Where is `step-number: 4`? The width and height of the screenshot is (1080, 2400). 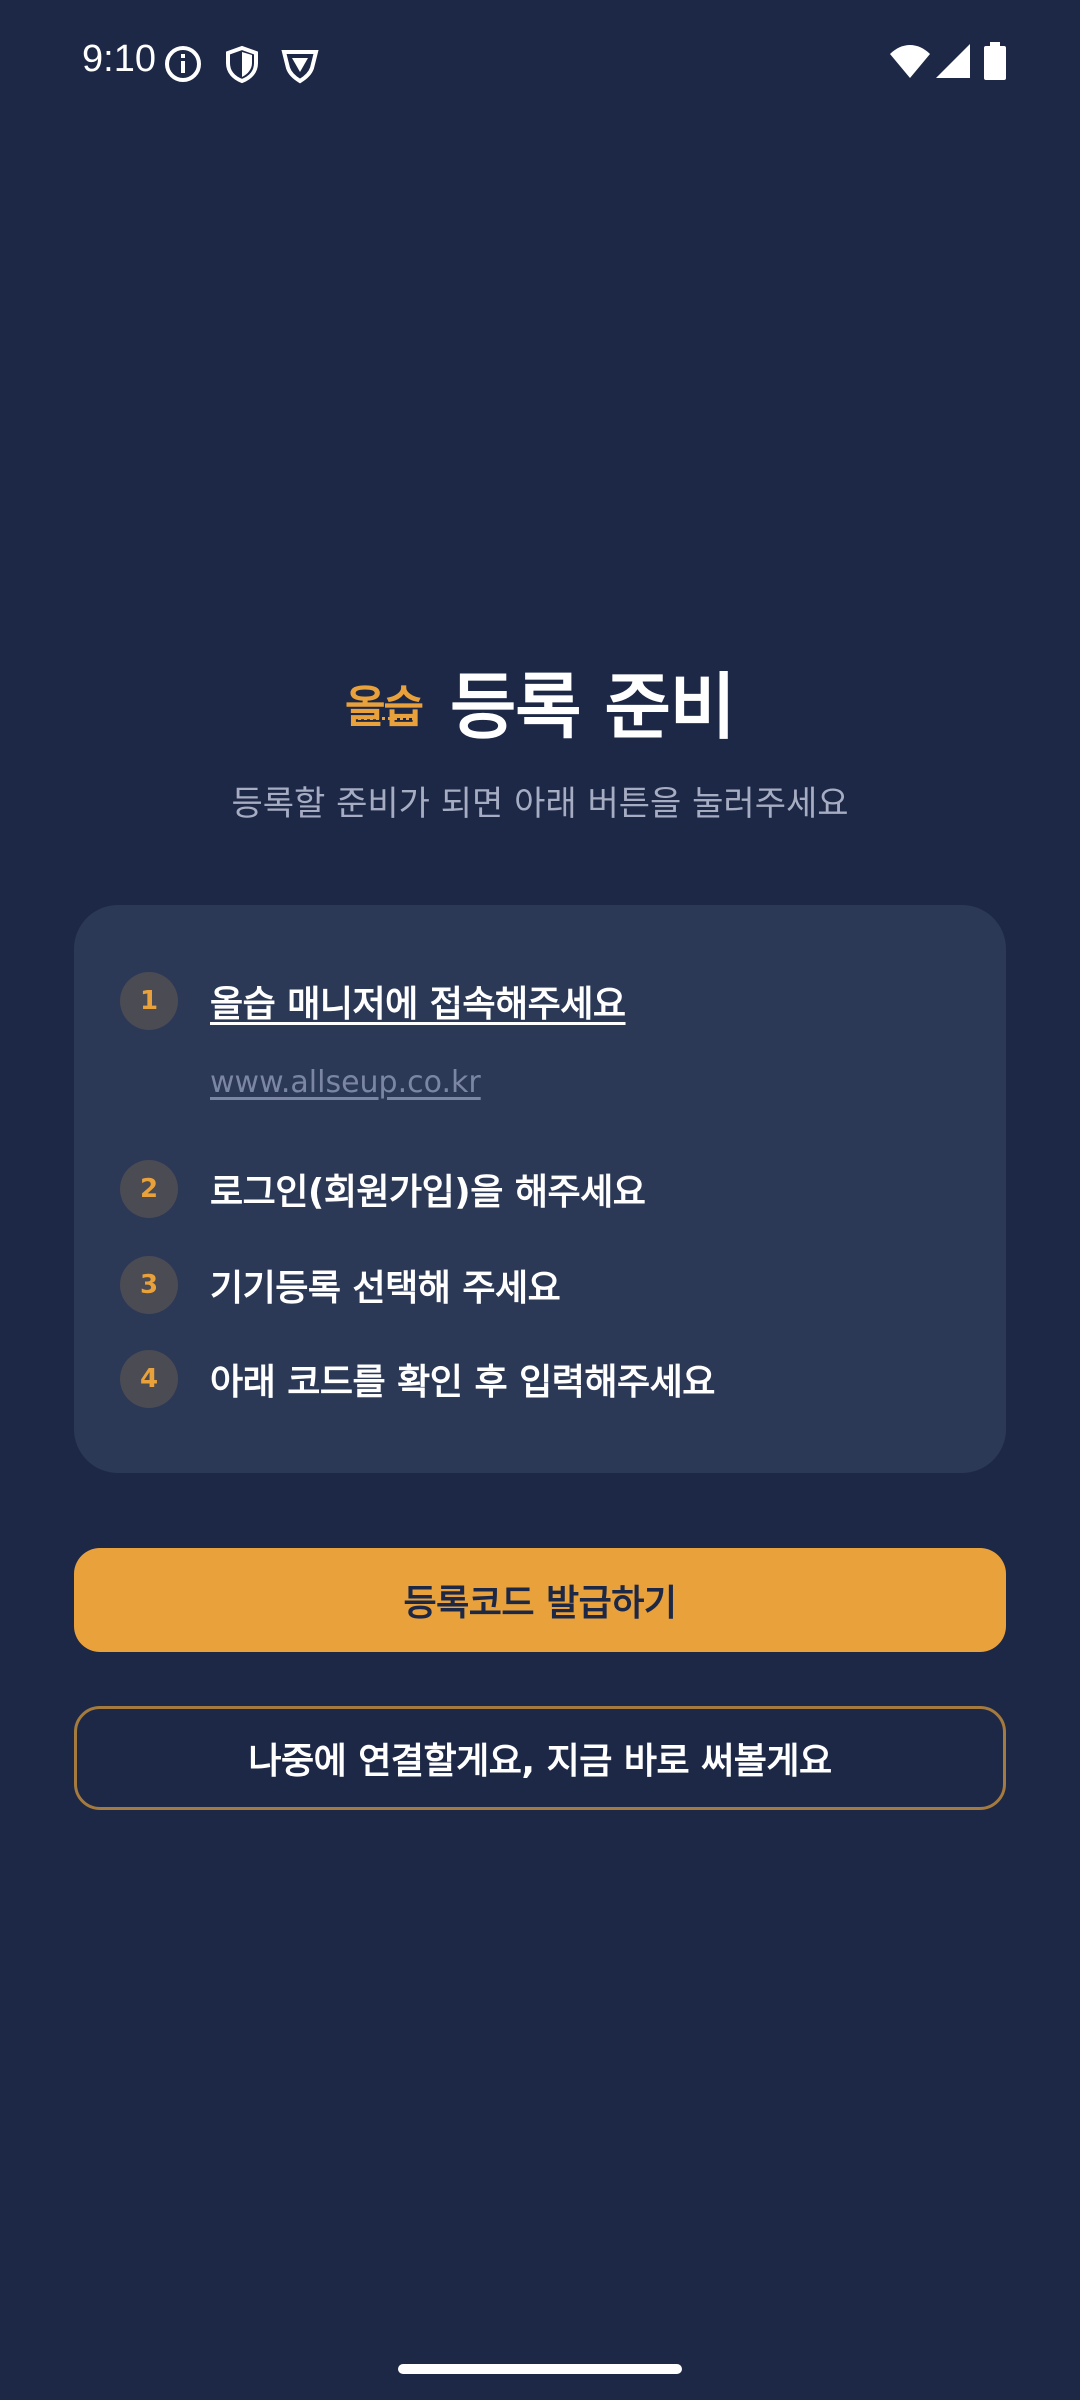 step-number: 4 is located at coordinates (149, 1379).